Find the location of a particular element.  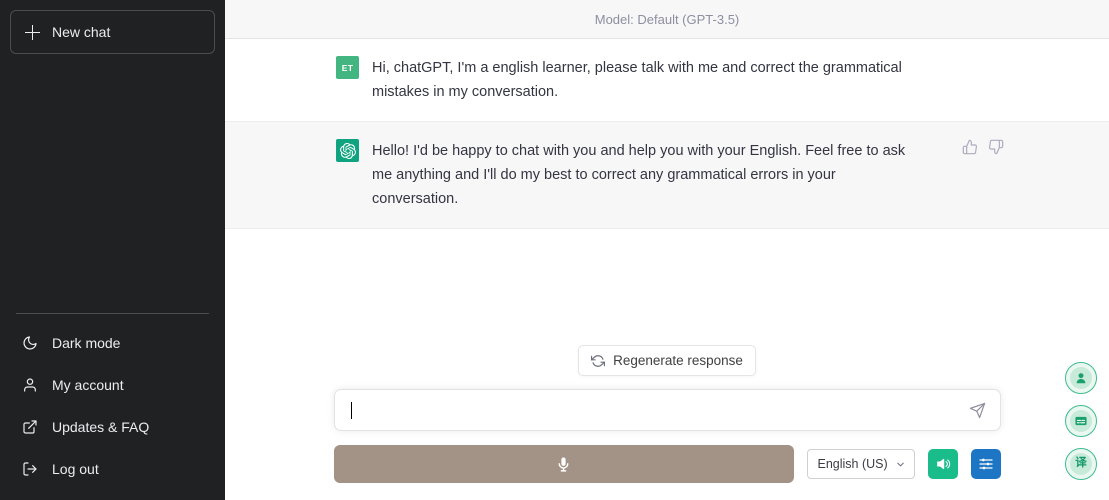

sidebar-item-log-out: Log out is located at coordinates (112, 469).